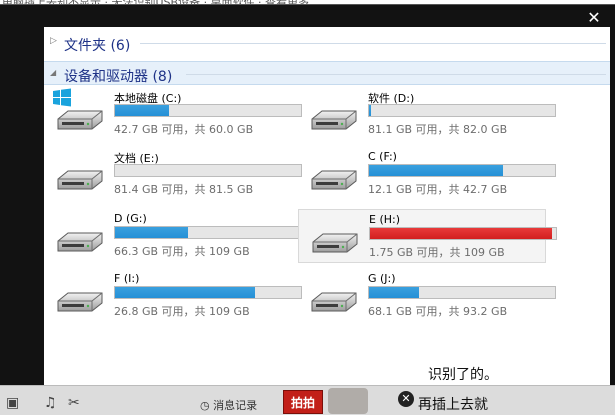 This screenshot has width=615, height=415. I want to click on drive-name: F (I:), so click(127, 278).